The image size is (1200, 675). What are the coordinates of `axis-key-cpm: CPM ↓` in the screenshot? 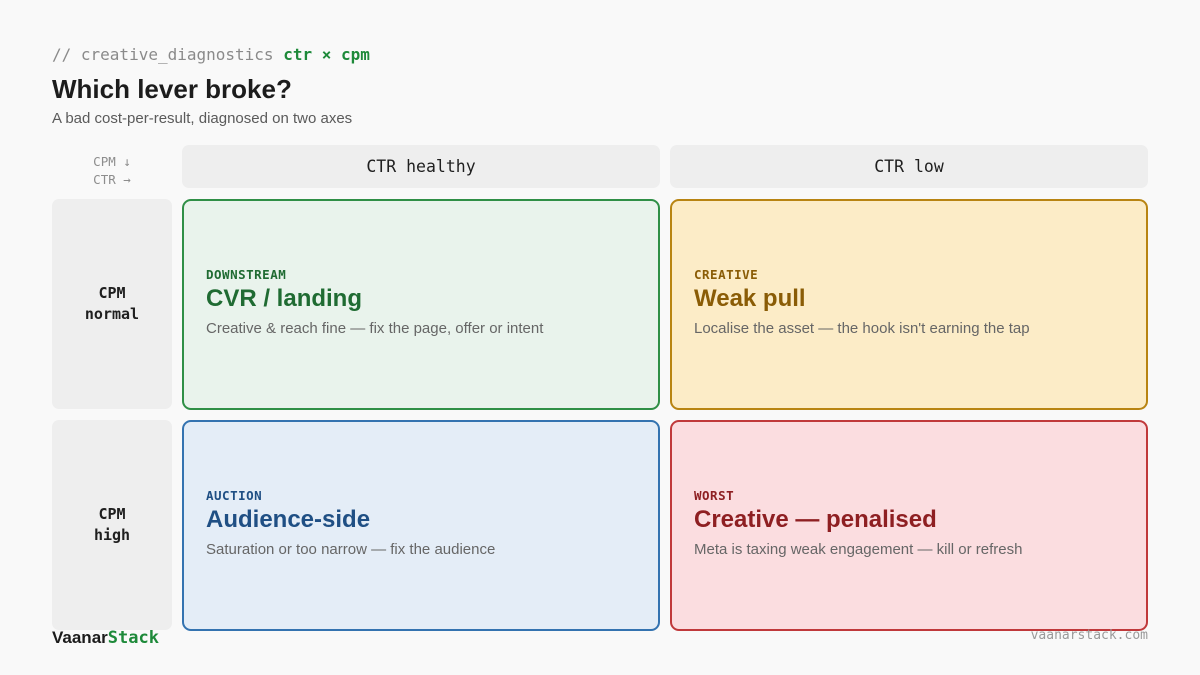 It's located at (112, 161).